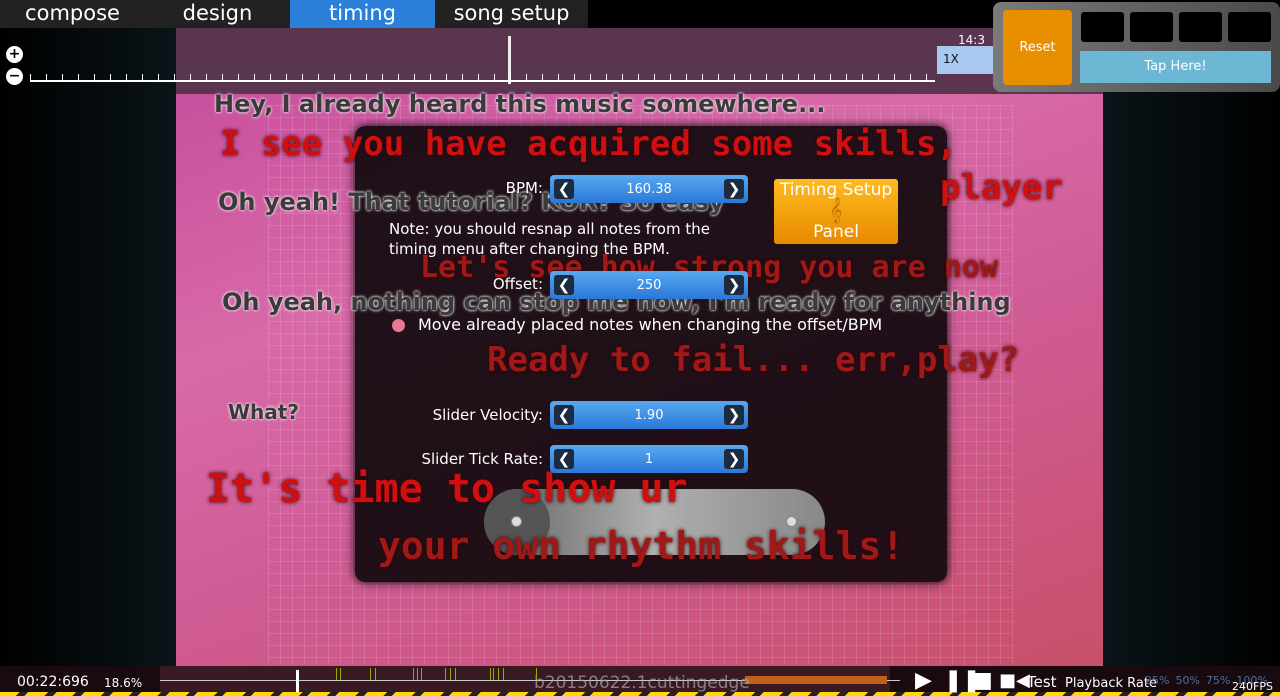  I want to click on tick-value: 1, so click(649, 459).